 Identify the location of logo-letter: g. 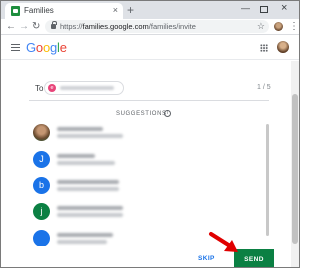
(53, 47).